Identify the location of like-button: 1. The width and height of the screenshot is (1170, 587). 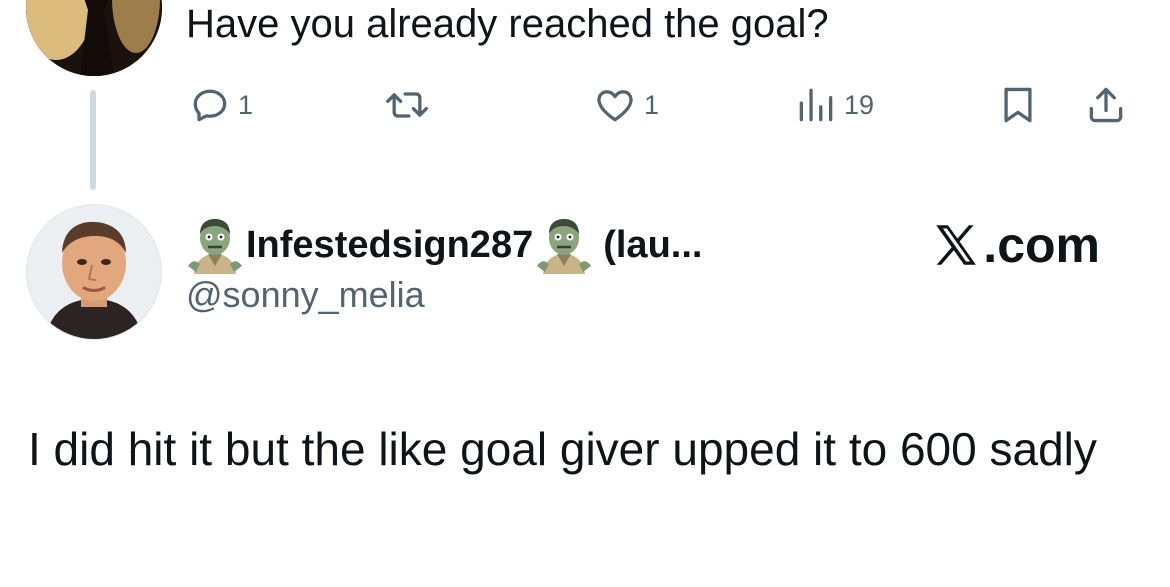
(625, 105).